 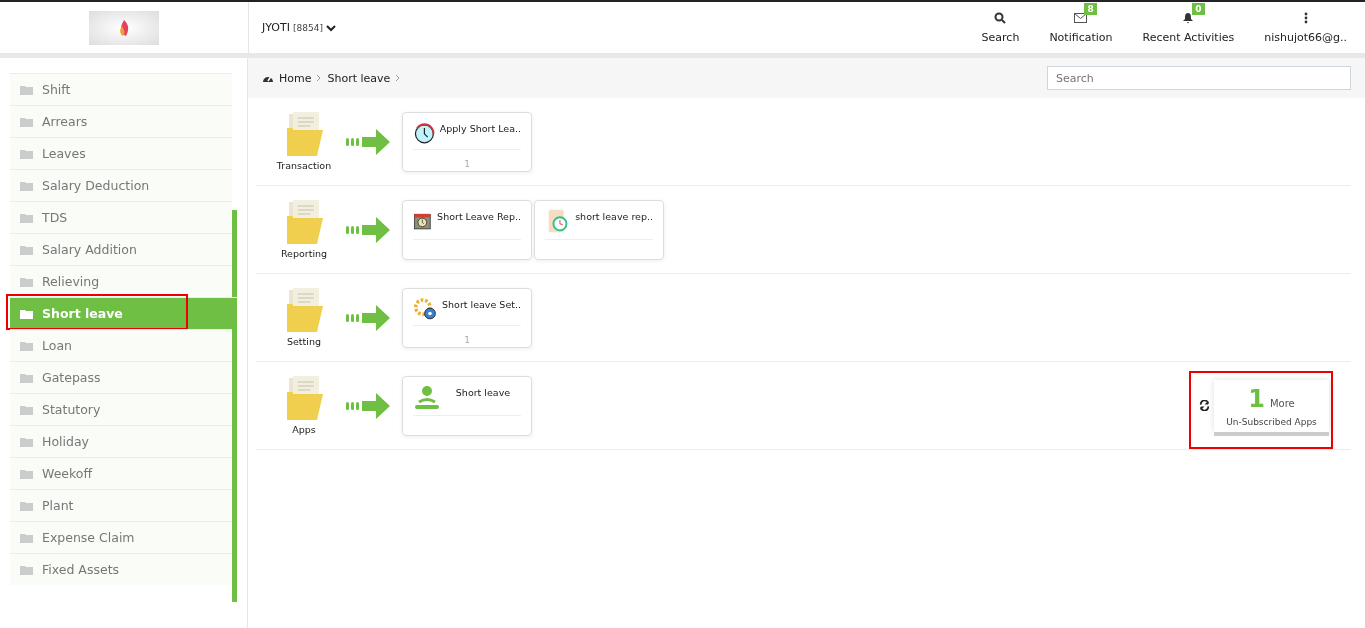 What do you see at coordinates (1000, 18) in the screenshot?
I see `search-icon` at bounding box center [1000, 18].